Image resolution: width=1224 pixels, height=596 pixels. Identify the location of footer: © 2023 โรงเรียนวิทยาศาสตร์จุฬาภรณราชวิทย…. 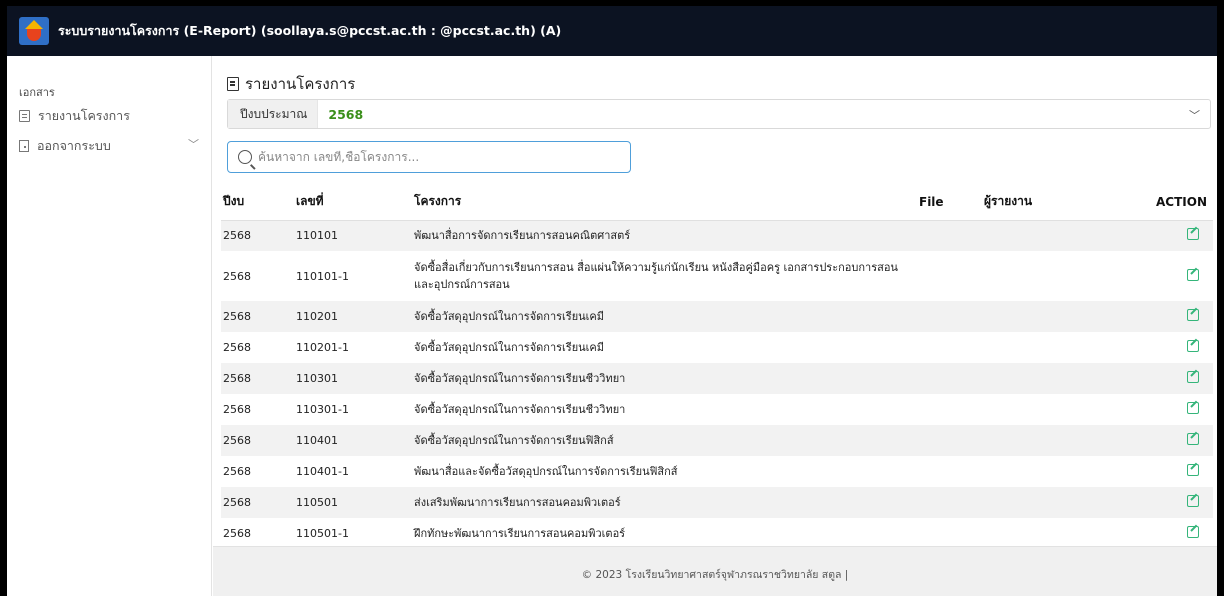
(715, 571).